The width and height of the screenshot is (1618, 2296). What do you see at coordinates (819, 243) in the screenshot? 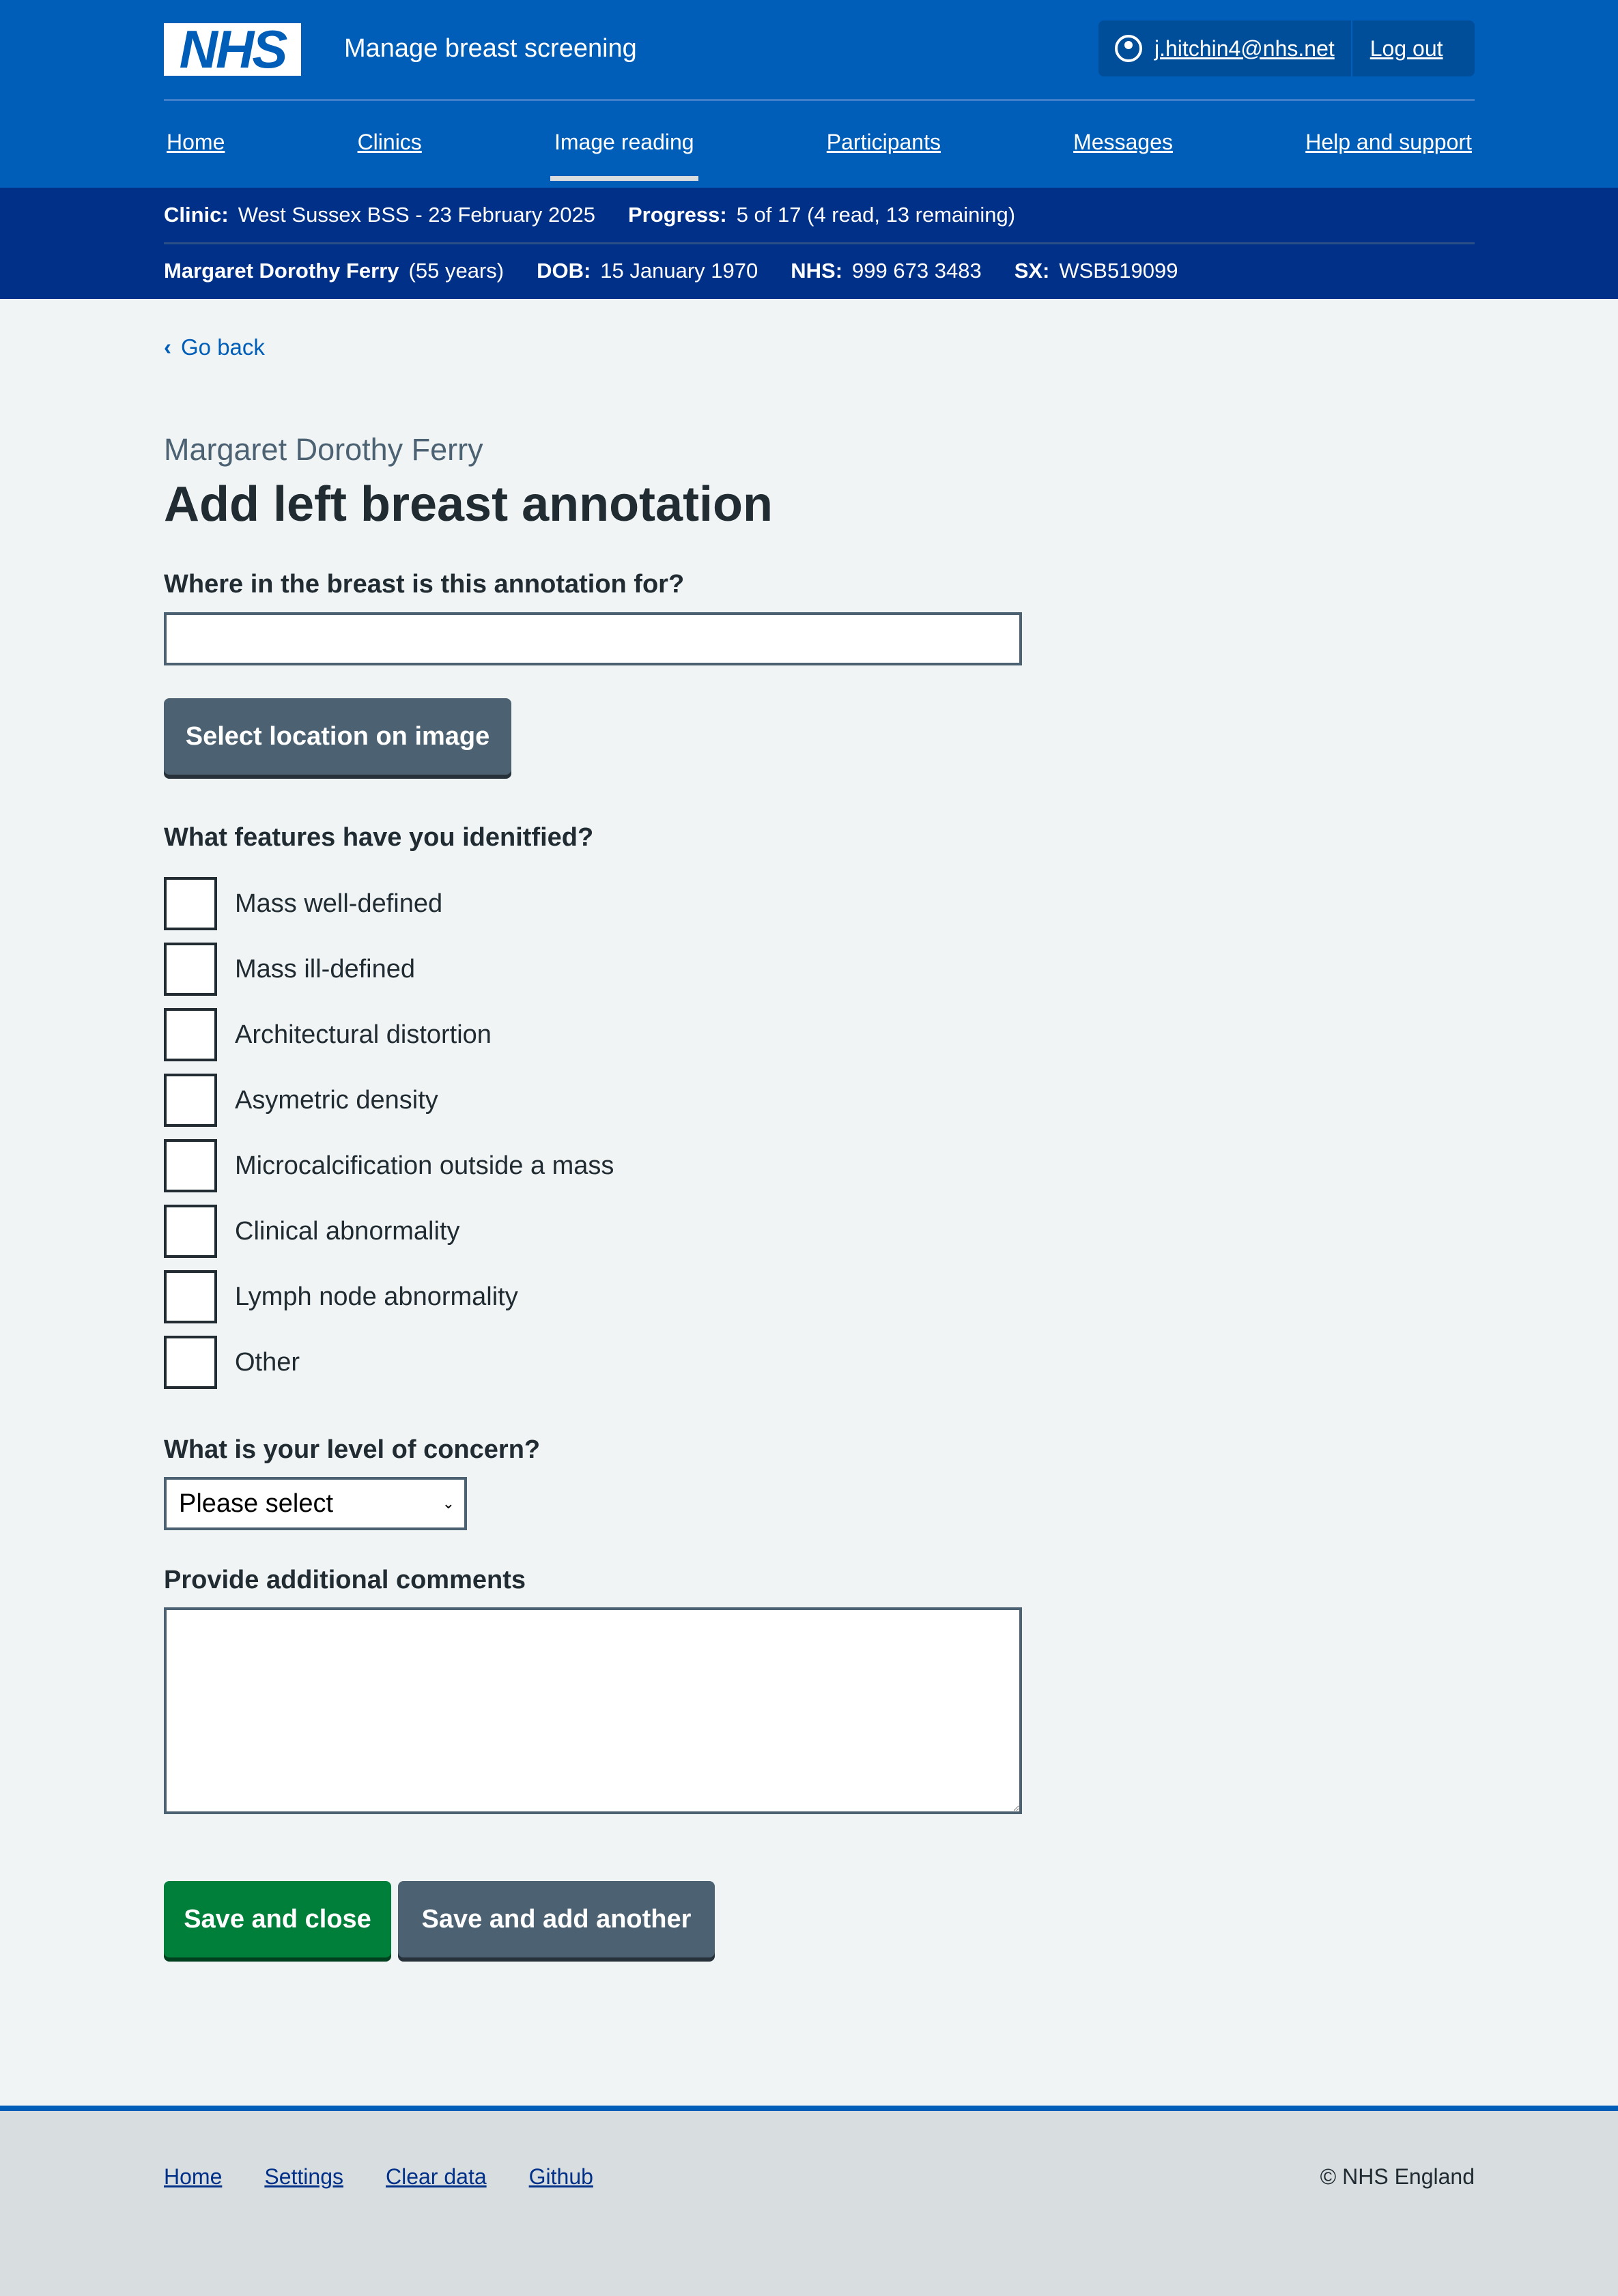
I see `context-divider` at bounding box center [819, 243].